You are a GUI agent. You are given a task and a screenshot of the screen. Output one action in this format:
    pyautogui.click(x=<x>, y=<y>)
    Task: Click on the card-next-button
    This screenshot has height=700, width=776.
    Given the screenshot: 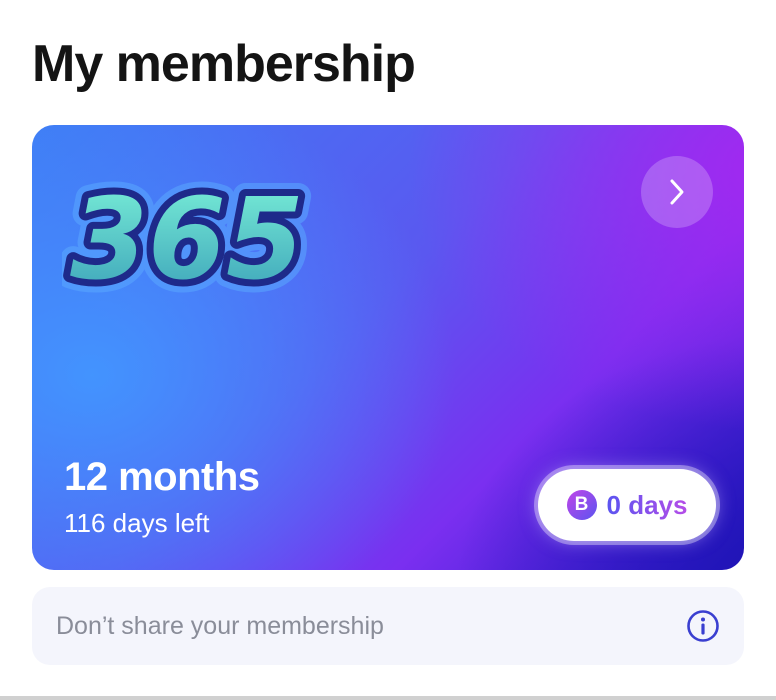 What is the action you would take?
    pyautogui.click(x=677, y=192)
    